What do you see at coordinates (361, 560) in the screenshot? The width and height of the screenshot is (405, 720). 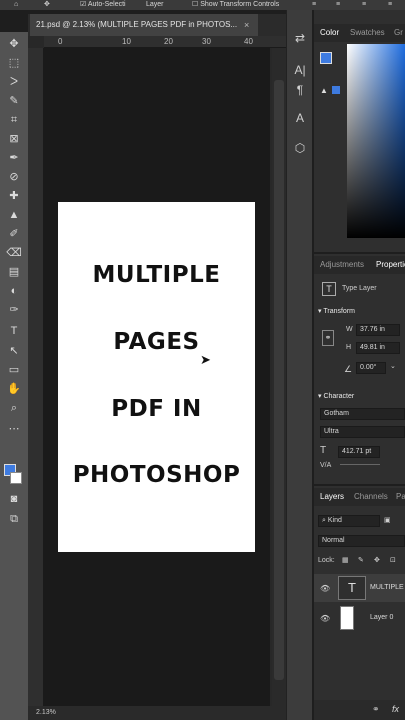 I see `lock-image-icon: ✎` at bounding box center [361, 560].